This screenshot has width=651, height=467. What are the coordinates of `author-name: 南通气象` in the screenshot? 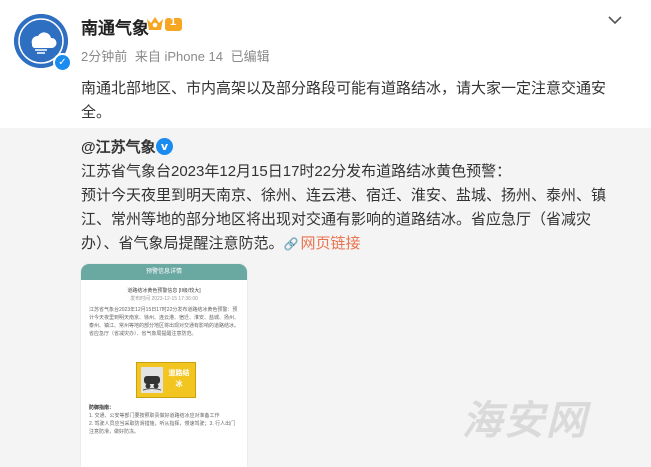 It's located at (115, 26).